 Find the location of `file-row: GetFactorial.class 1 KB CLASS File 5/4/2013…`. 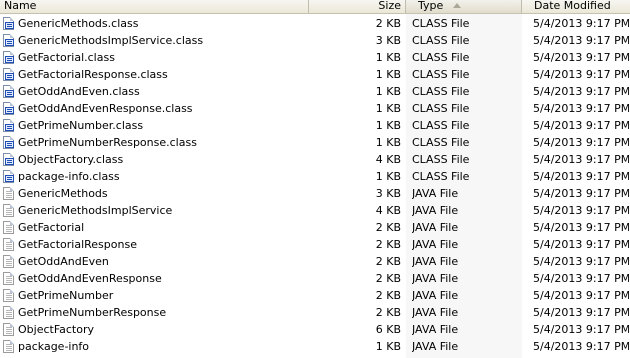

file-row: GetFactorial.class 1 KB CLASS File 5/4/2013… is located at coordinates (315, 57).